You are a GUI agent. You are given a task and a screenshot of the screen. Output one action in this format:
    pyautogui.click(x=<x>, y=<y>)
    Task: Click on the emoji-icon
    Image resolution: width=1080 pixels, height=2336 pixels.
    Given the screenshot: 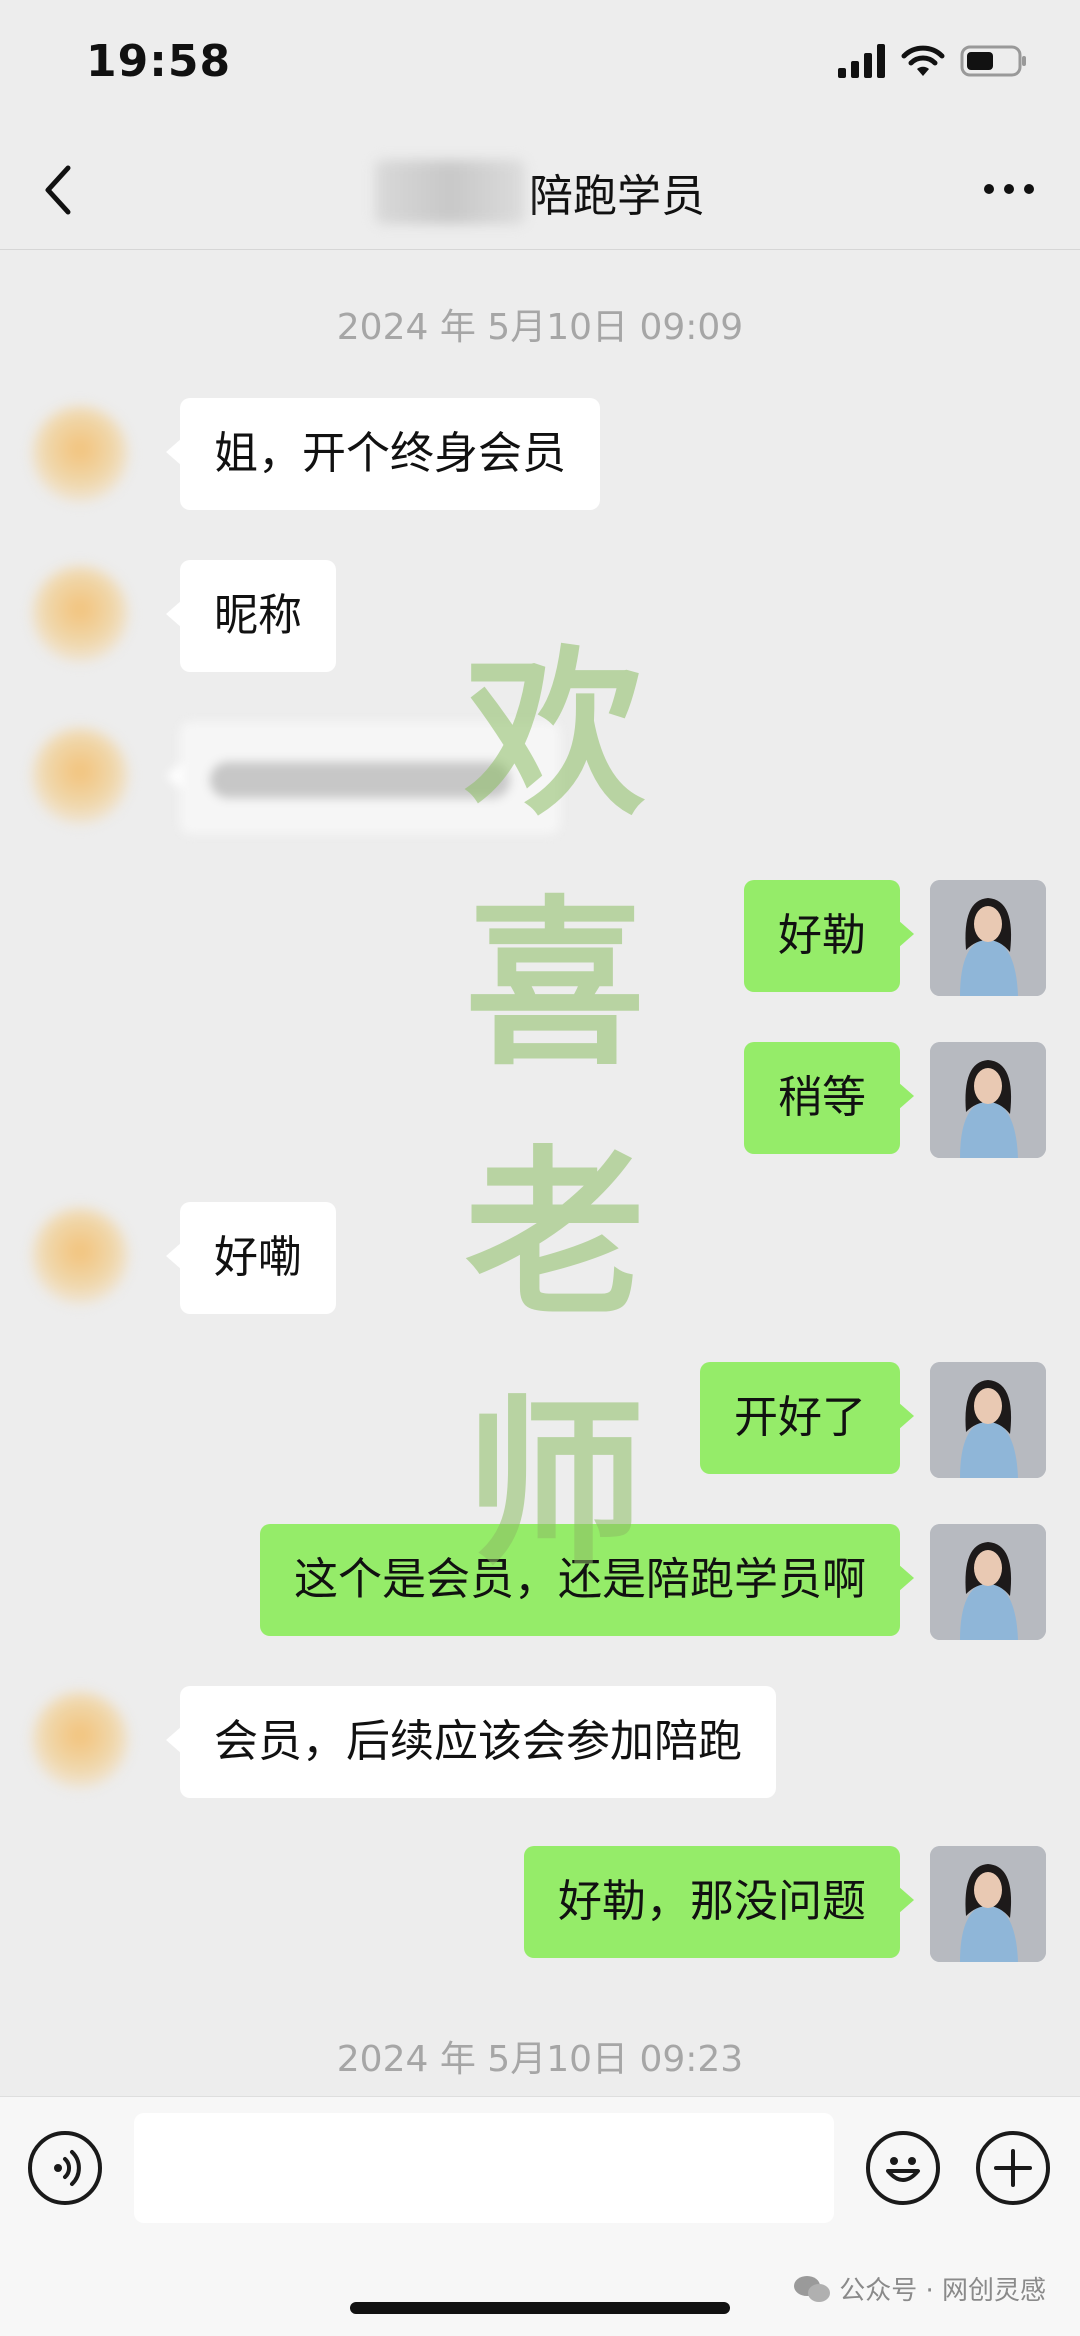 What is the action you would take?
    pyautogui.click(x=903, y=2169)
    